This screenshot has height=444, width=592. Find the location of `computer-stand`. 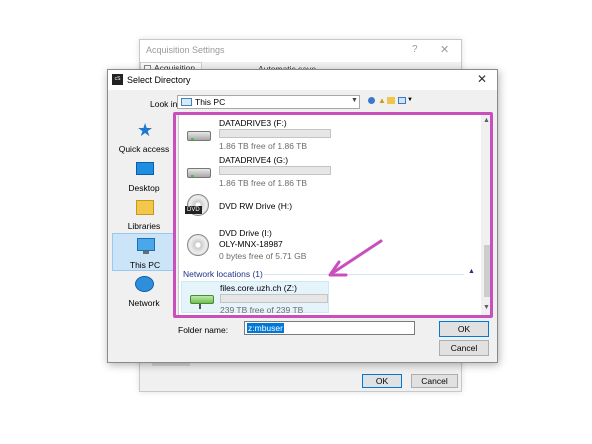

computer-stand is located at coordinates (146, 252).